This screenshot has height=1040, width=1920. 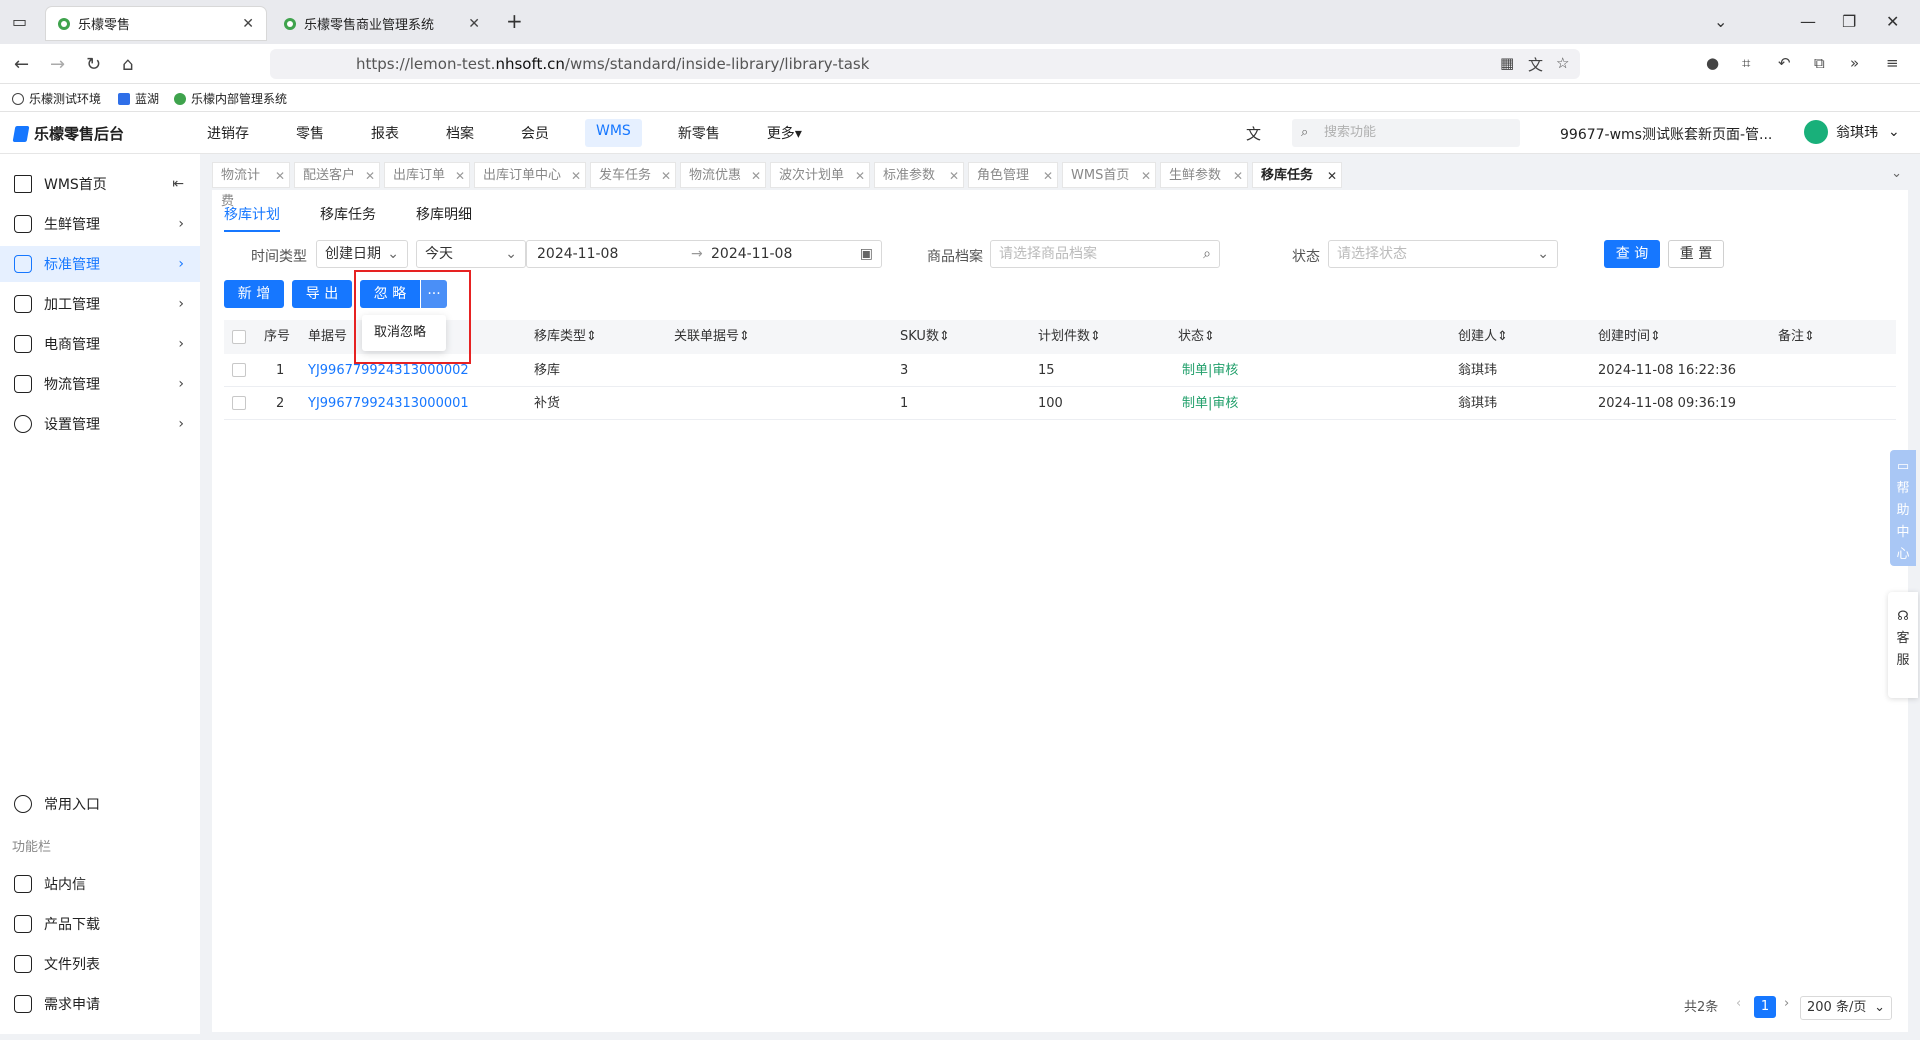 What do you see at coordinates (348, 218) in the screenshot?
I see `tab-move-task: 移库任务` at bounding box center [348, 218].